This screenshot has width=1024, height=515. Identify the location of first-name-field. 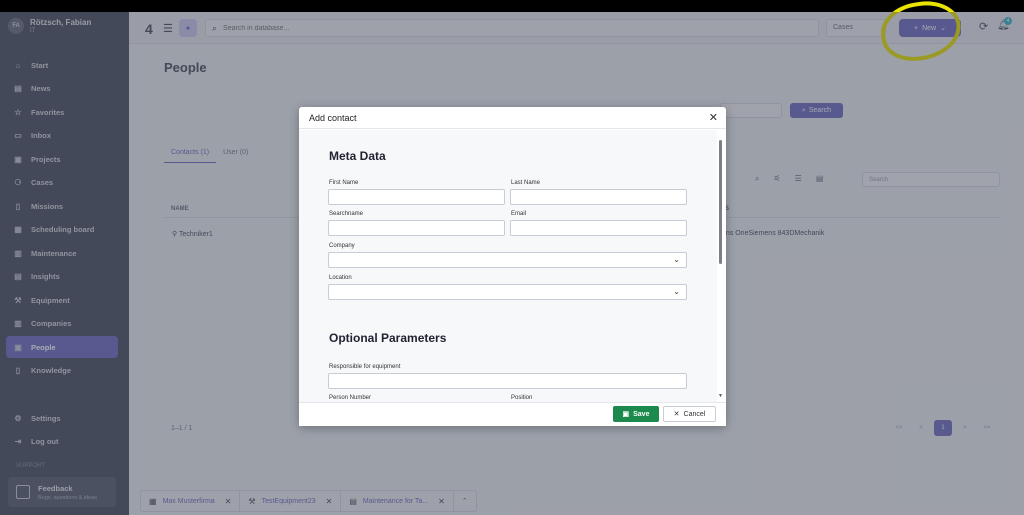
(416, 197).